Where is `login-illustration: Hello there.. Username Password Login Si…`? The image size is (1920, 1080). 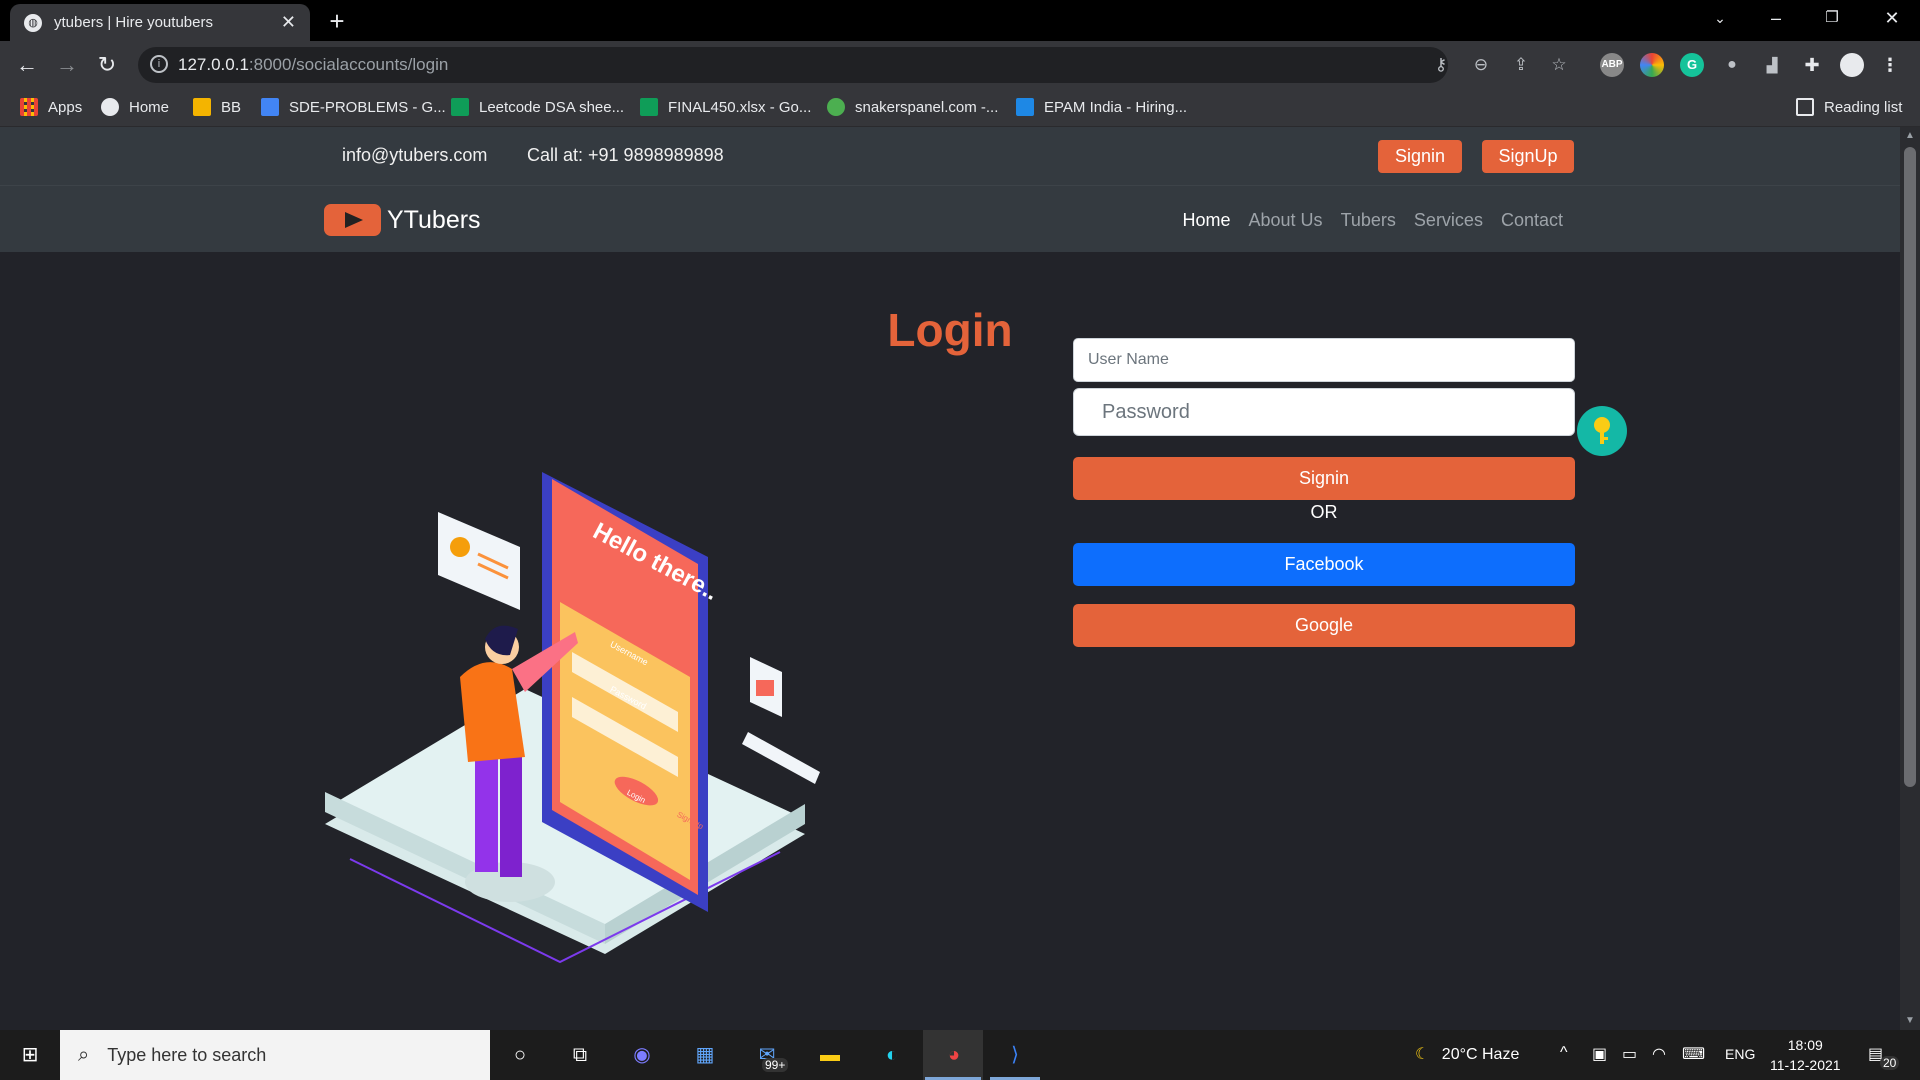
login-illustration: Hello there.. Username Password Login Si… is located at coordinates (572, 718).